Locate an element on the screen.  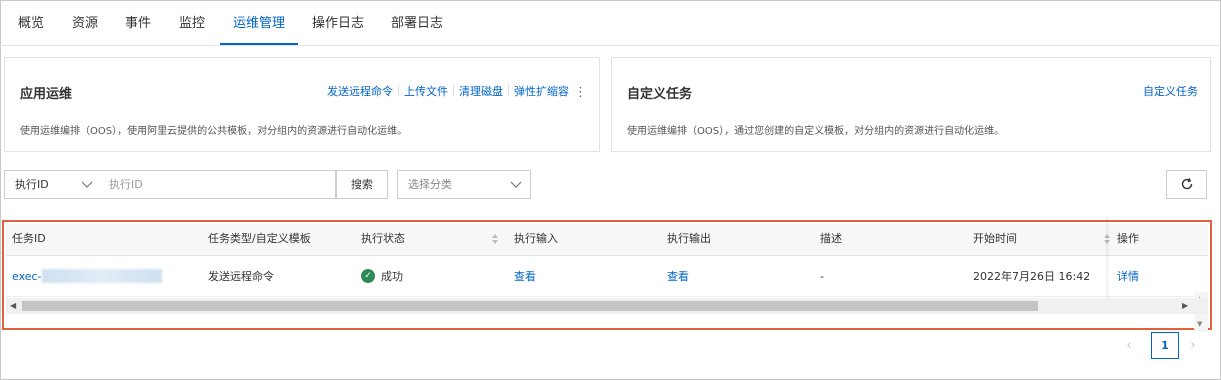
column-description: 描述 is located at coordinates (831, 238).